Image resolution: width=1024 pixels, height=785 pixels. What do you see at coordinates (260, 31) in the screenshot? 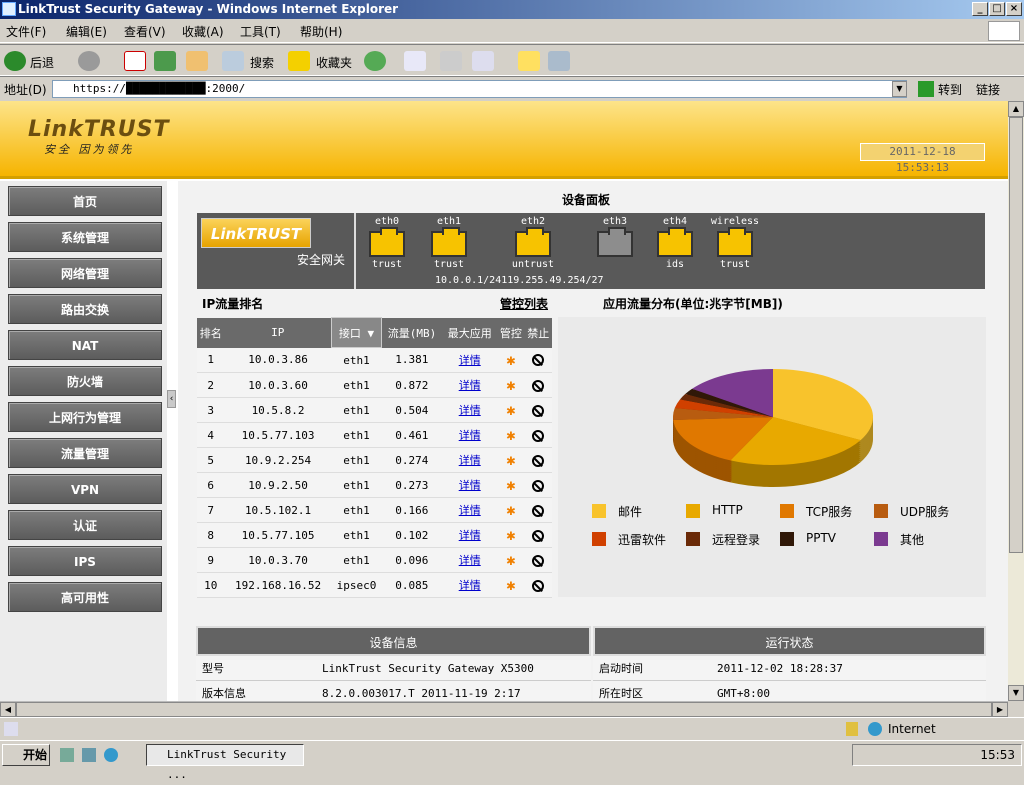
I see `menu-tools: 工具(T)` at bounding box center [260, 31].